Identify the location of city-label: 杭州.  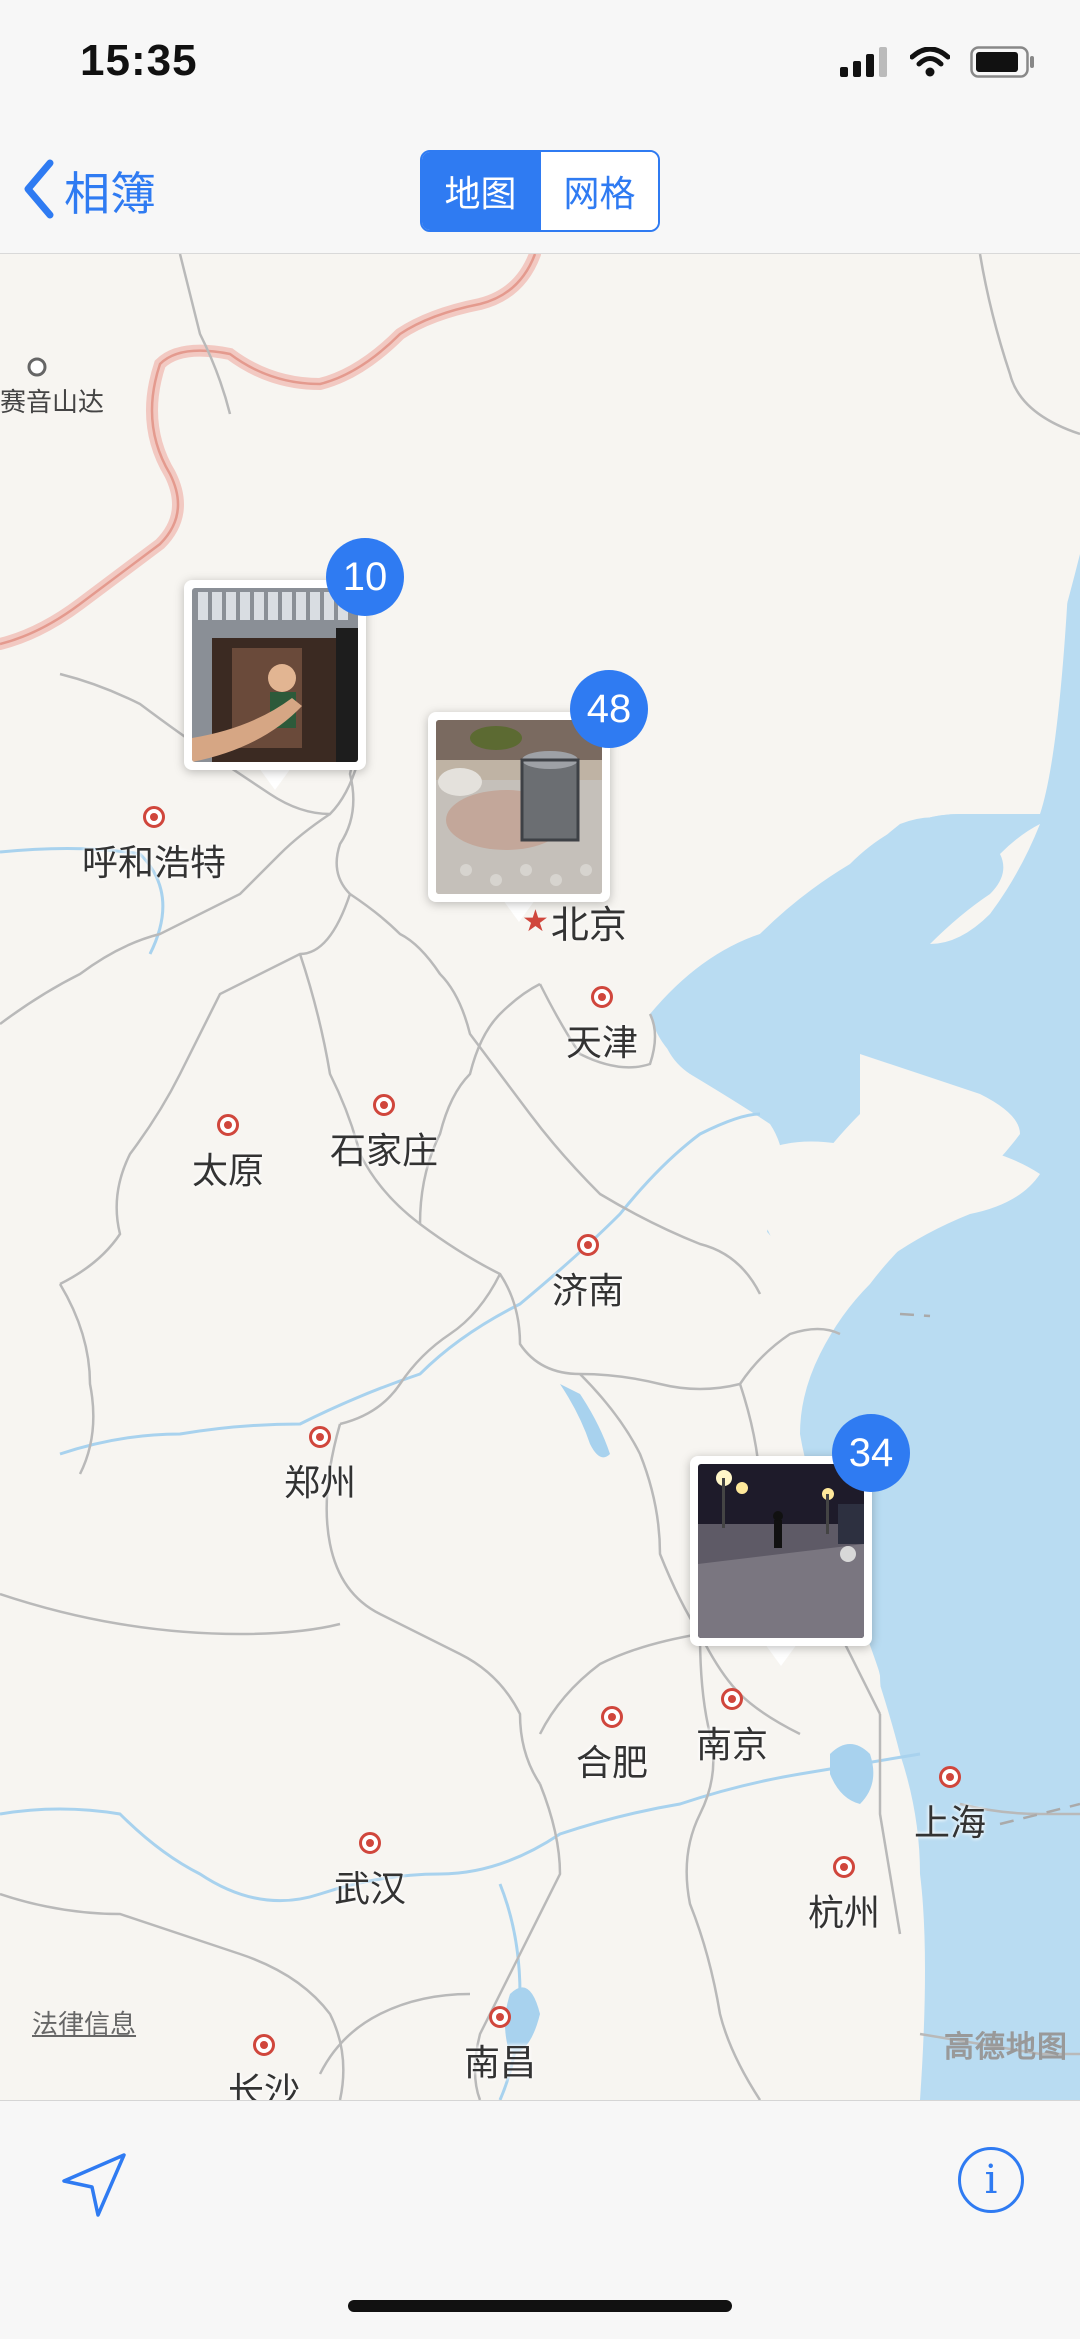
(844, 1913).